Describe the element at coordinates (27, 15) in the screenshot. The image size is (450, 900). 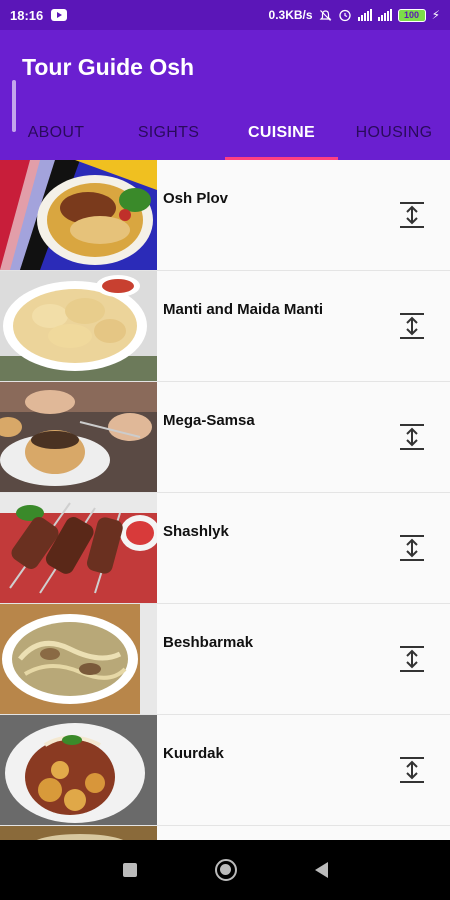
I see `clock: 18:16` at that location.